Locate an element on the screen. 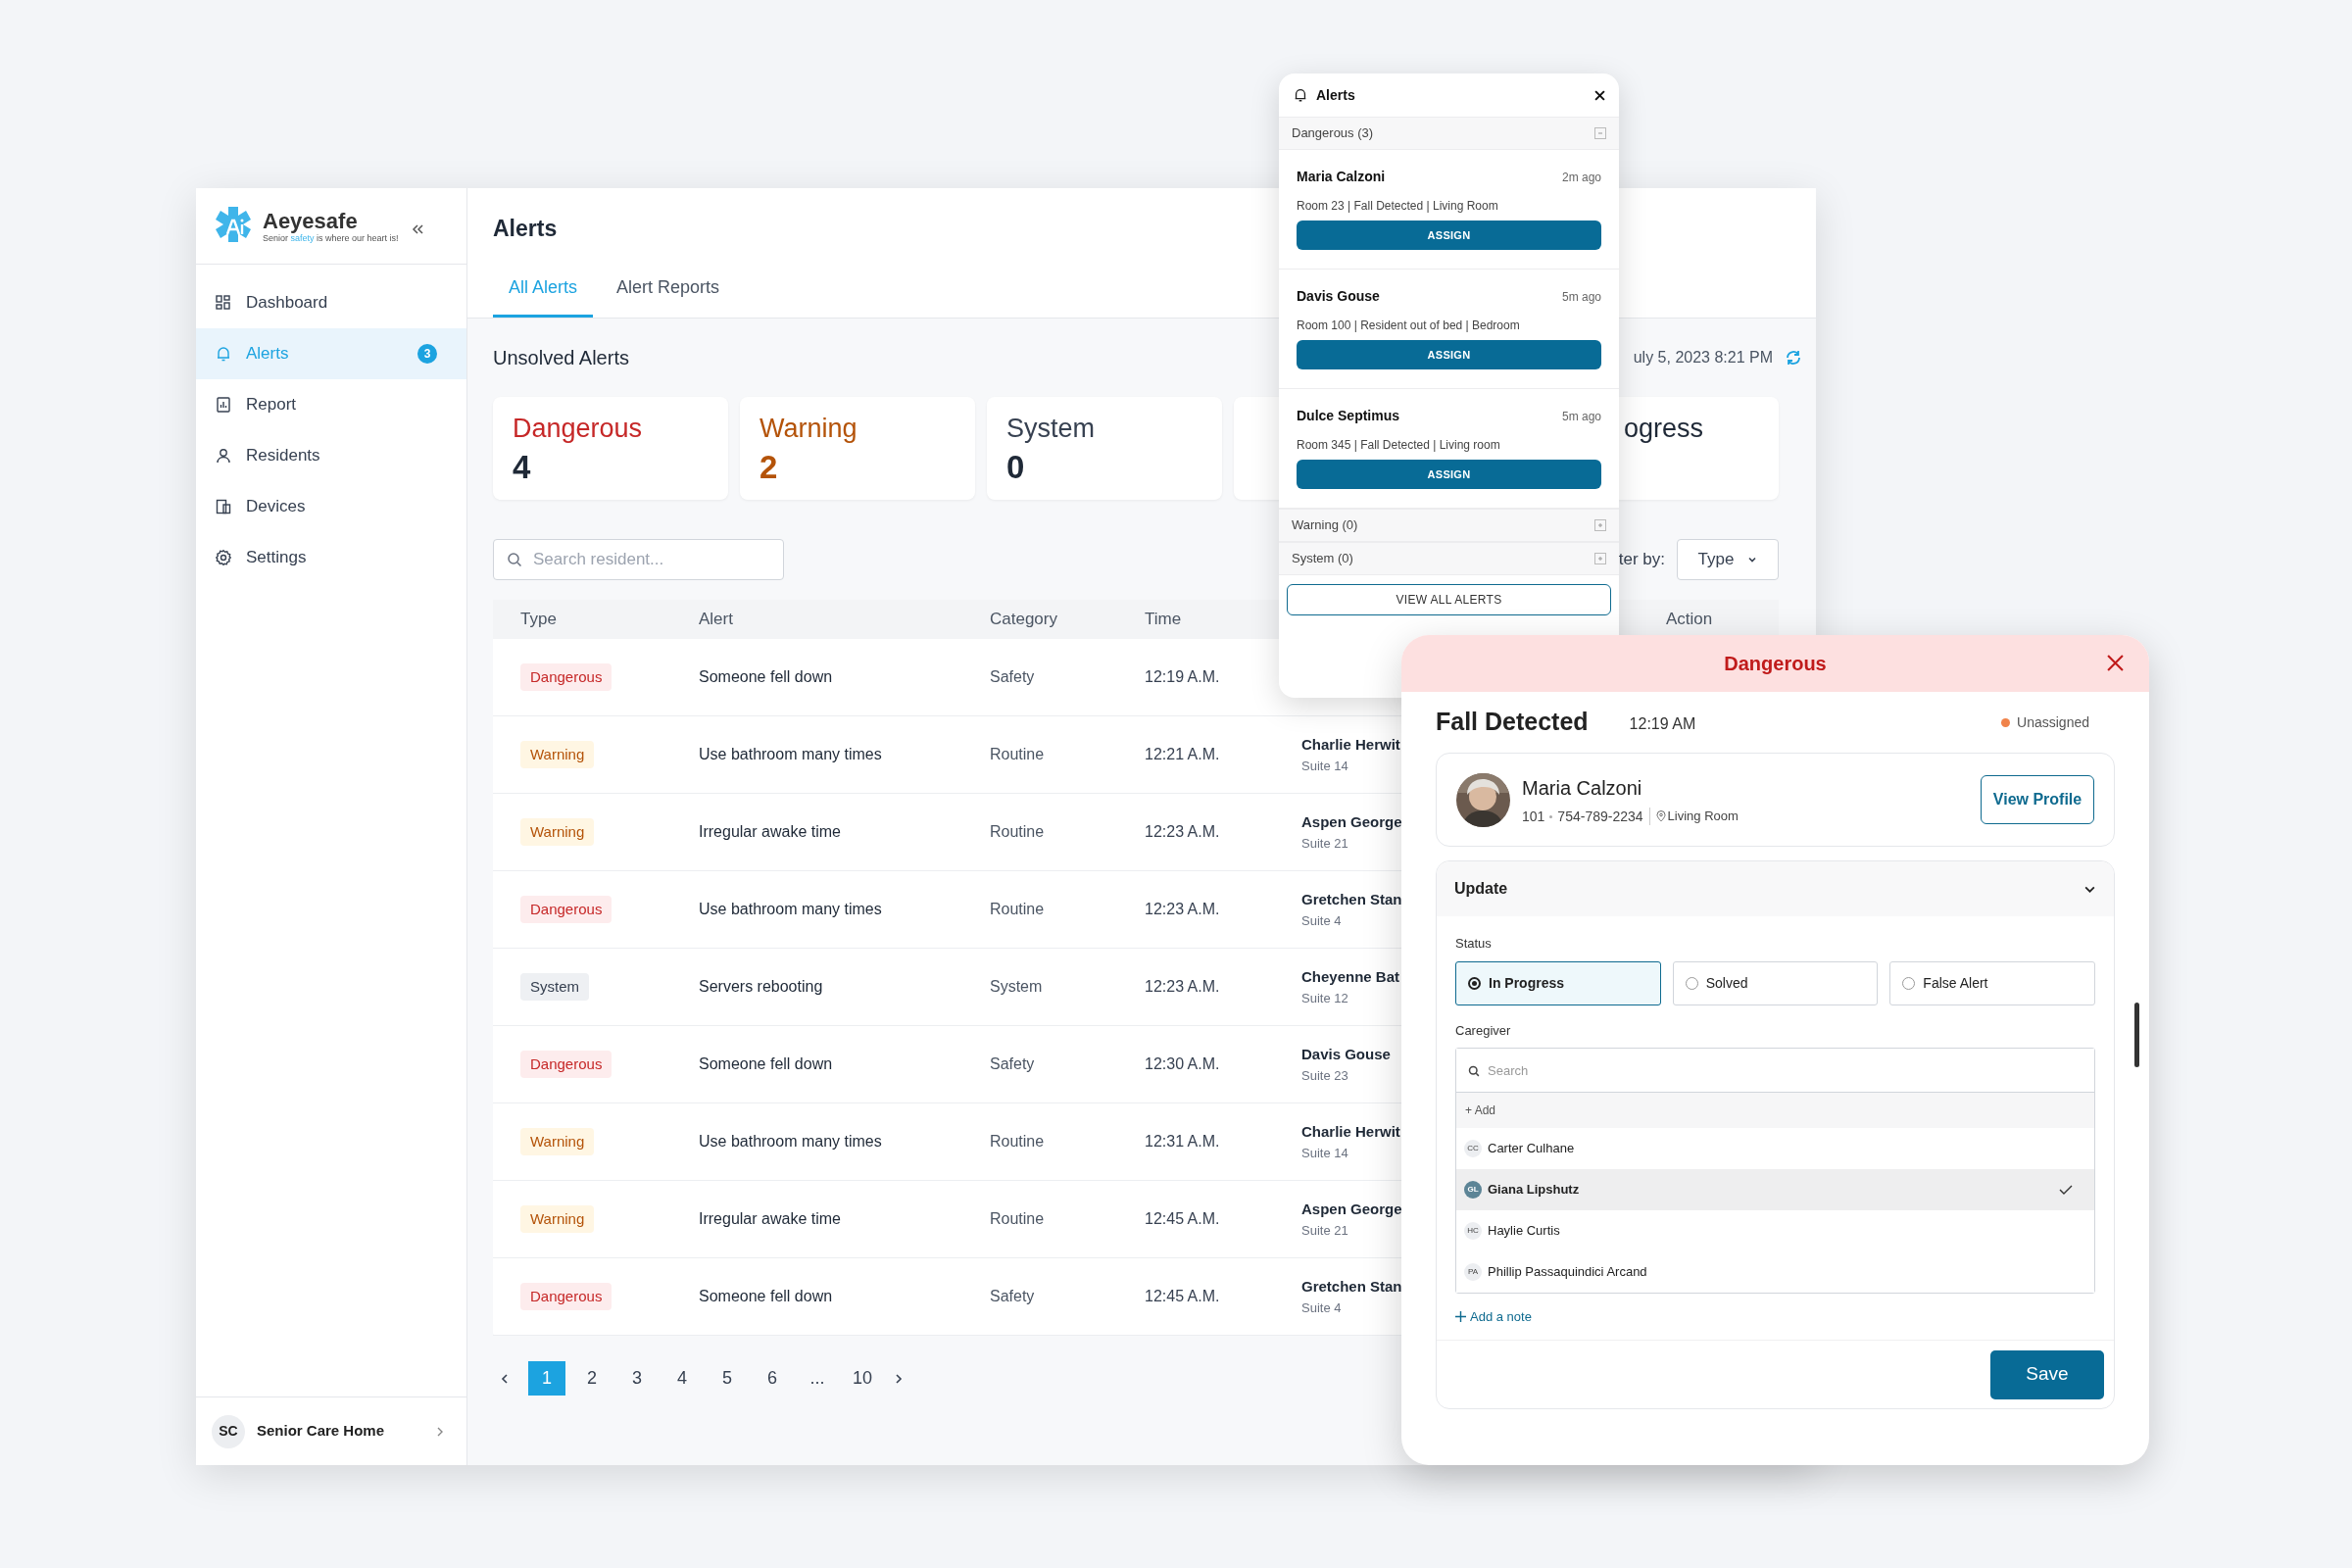 This screenshot has height=1568, width=2352. group-header: Dangerous (3) is located at coordinates (1449, 133).